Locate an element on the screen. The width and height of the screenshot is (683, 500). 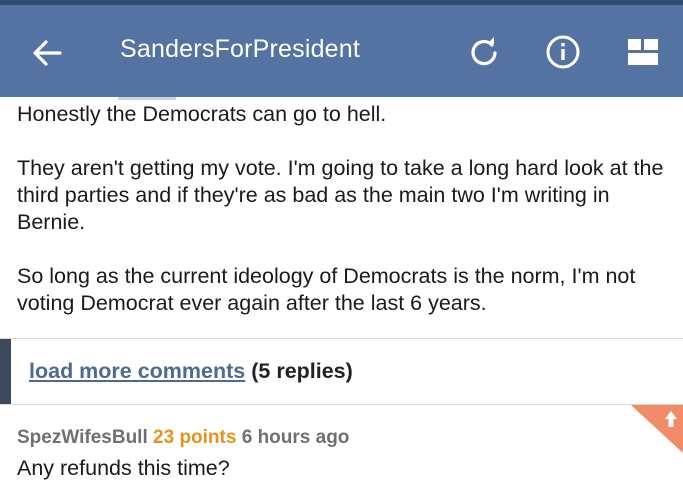
comment-points: 23 points is located at coordinates (195, 437).